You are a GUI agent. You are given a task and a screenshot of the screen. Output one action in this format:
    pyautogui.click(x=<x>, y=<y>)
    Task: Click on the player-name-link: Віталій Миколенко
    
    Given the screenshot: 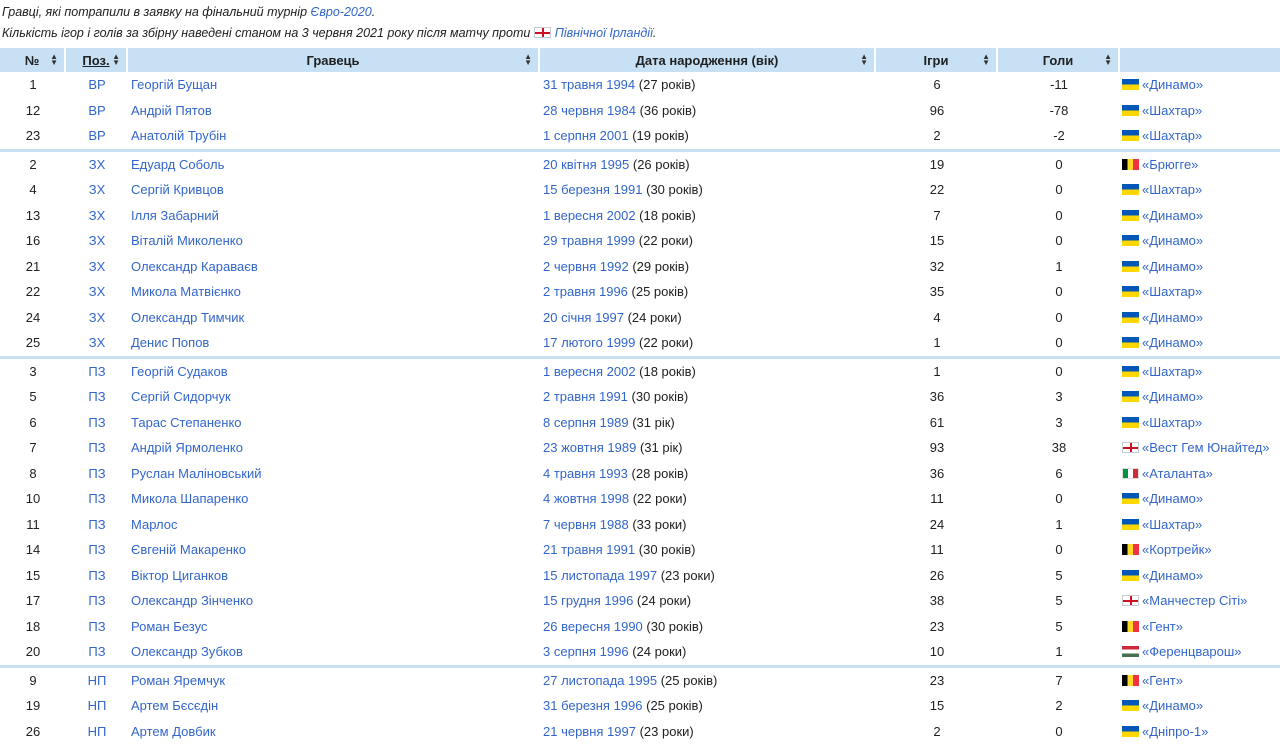 What is the action you would take?
    pyautogui.click(x=187, y=240)
    